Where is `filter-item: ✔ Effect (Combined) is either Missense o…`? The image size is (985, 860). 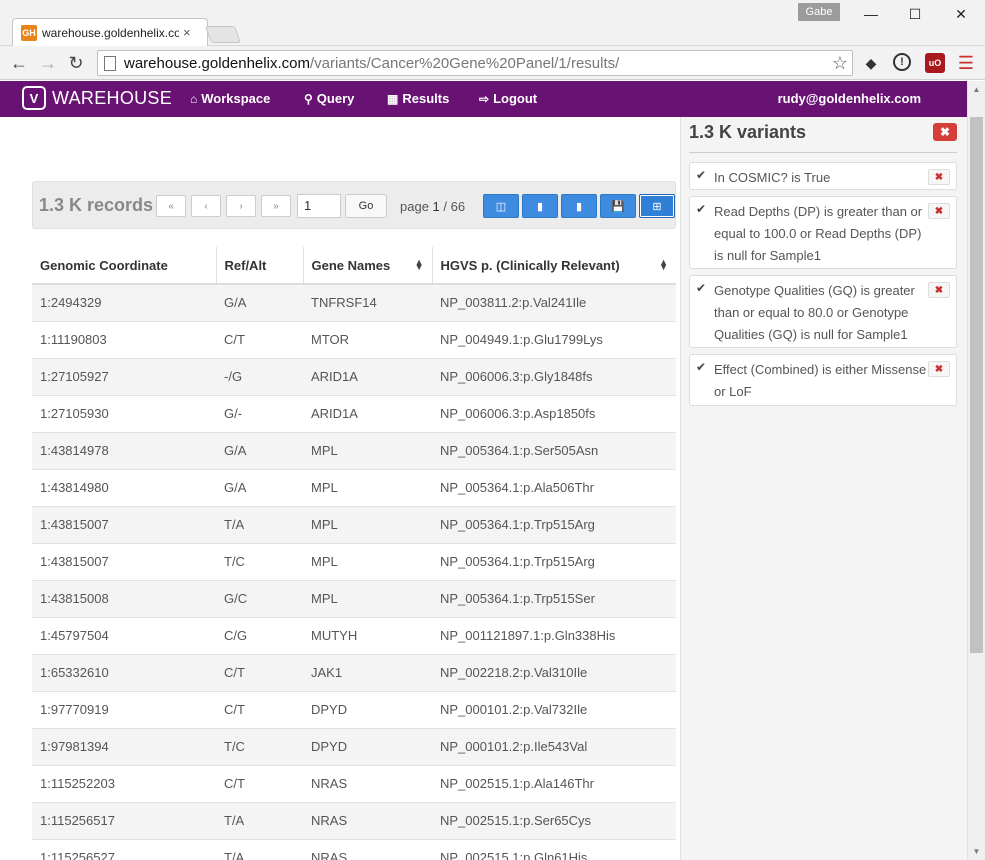 filter-item: ✔ Effect (Combined) is either Missense o… is located at coordinates (823, 380).